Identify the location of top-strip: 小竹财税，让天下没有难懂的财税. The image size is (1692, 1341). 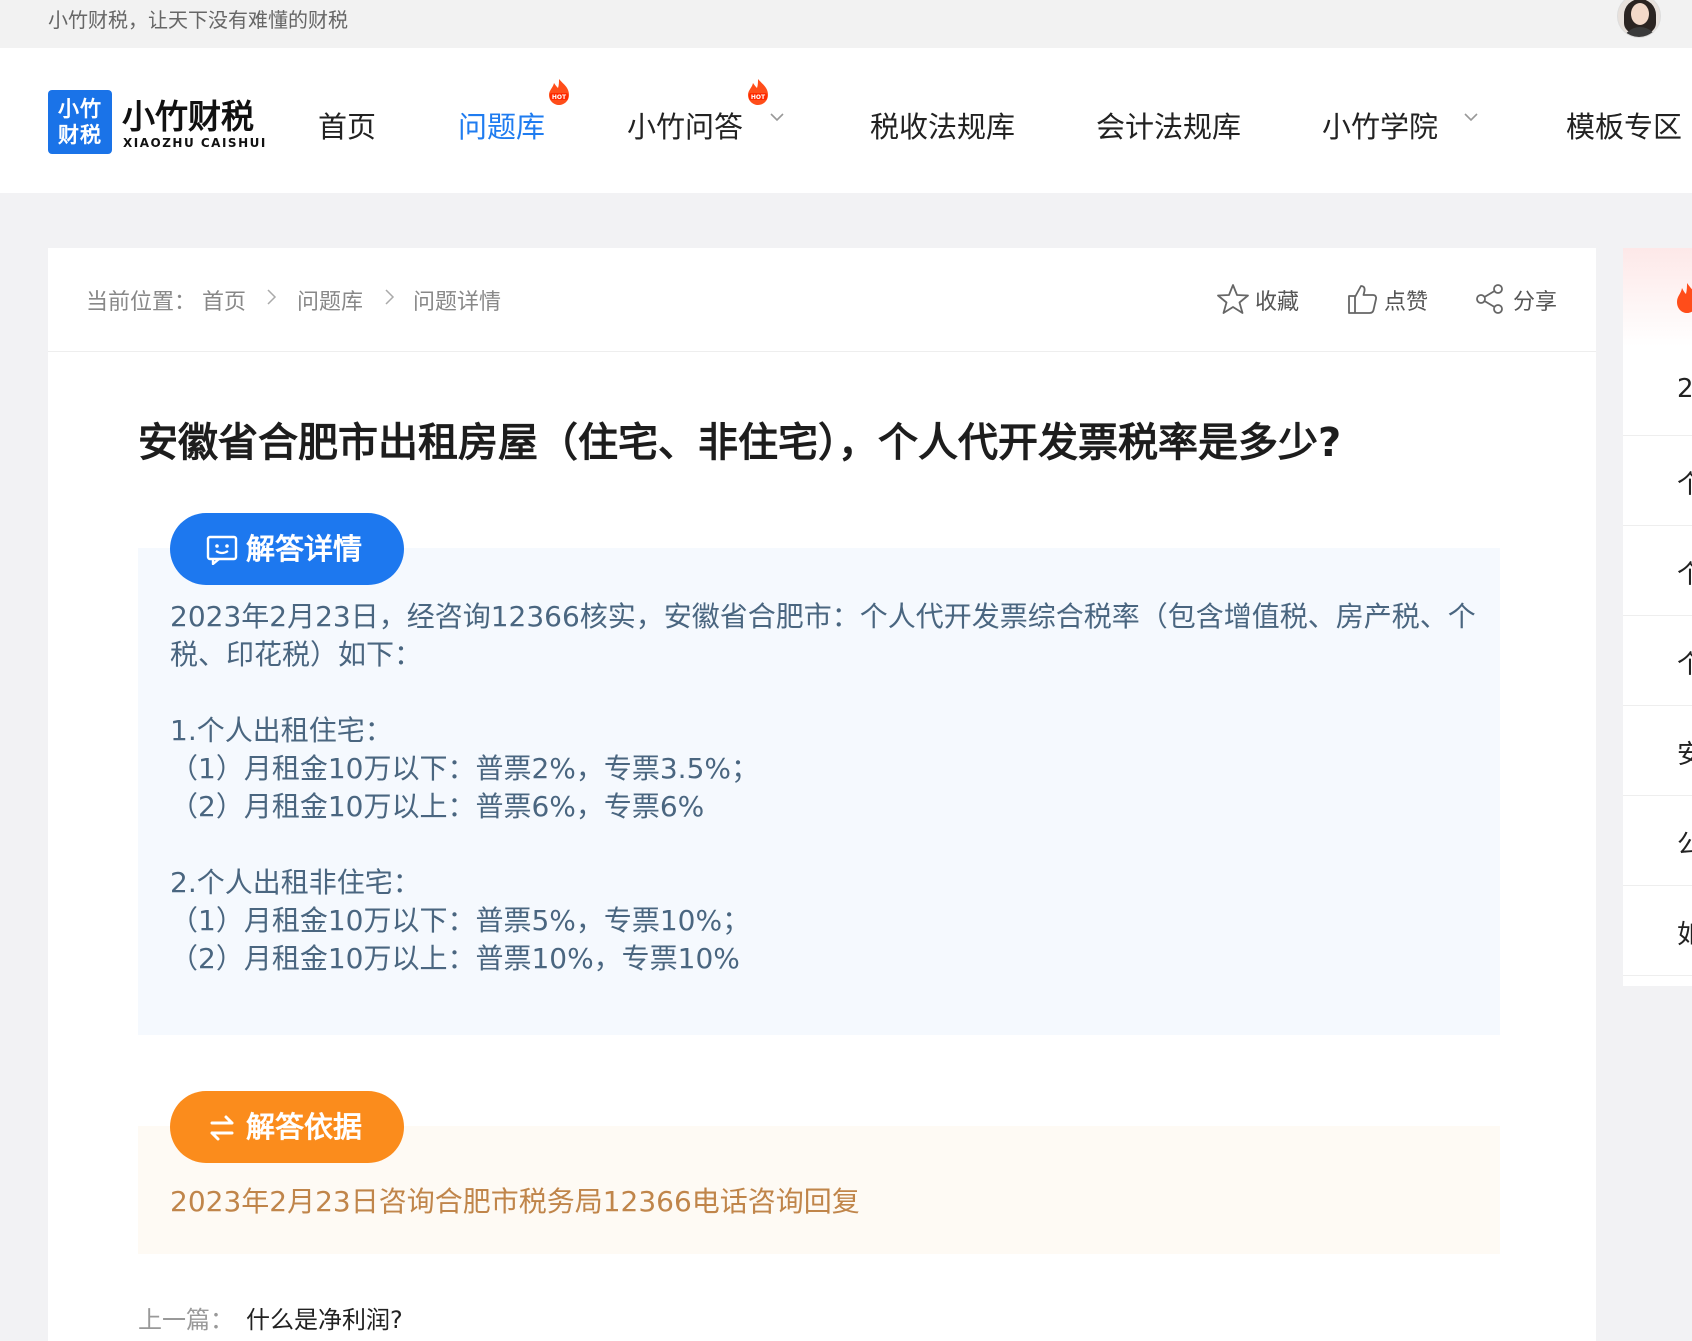
(846, 24).